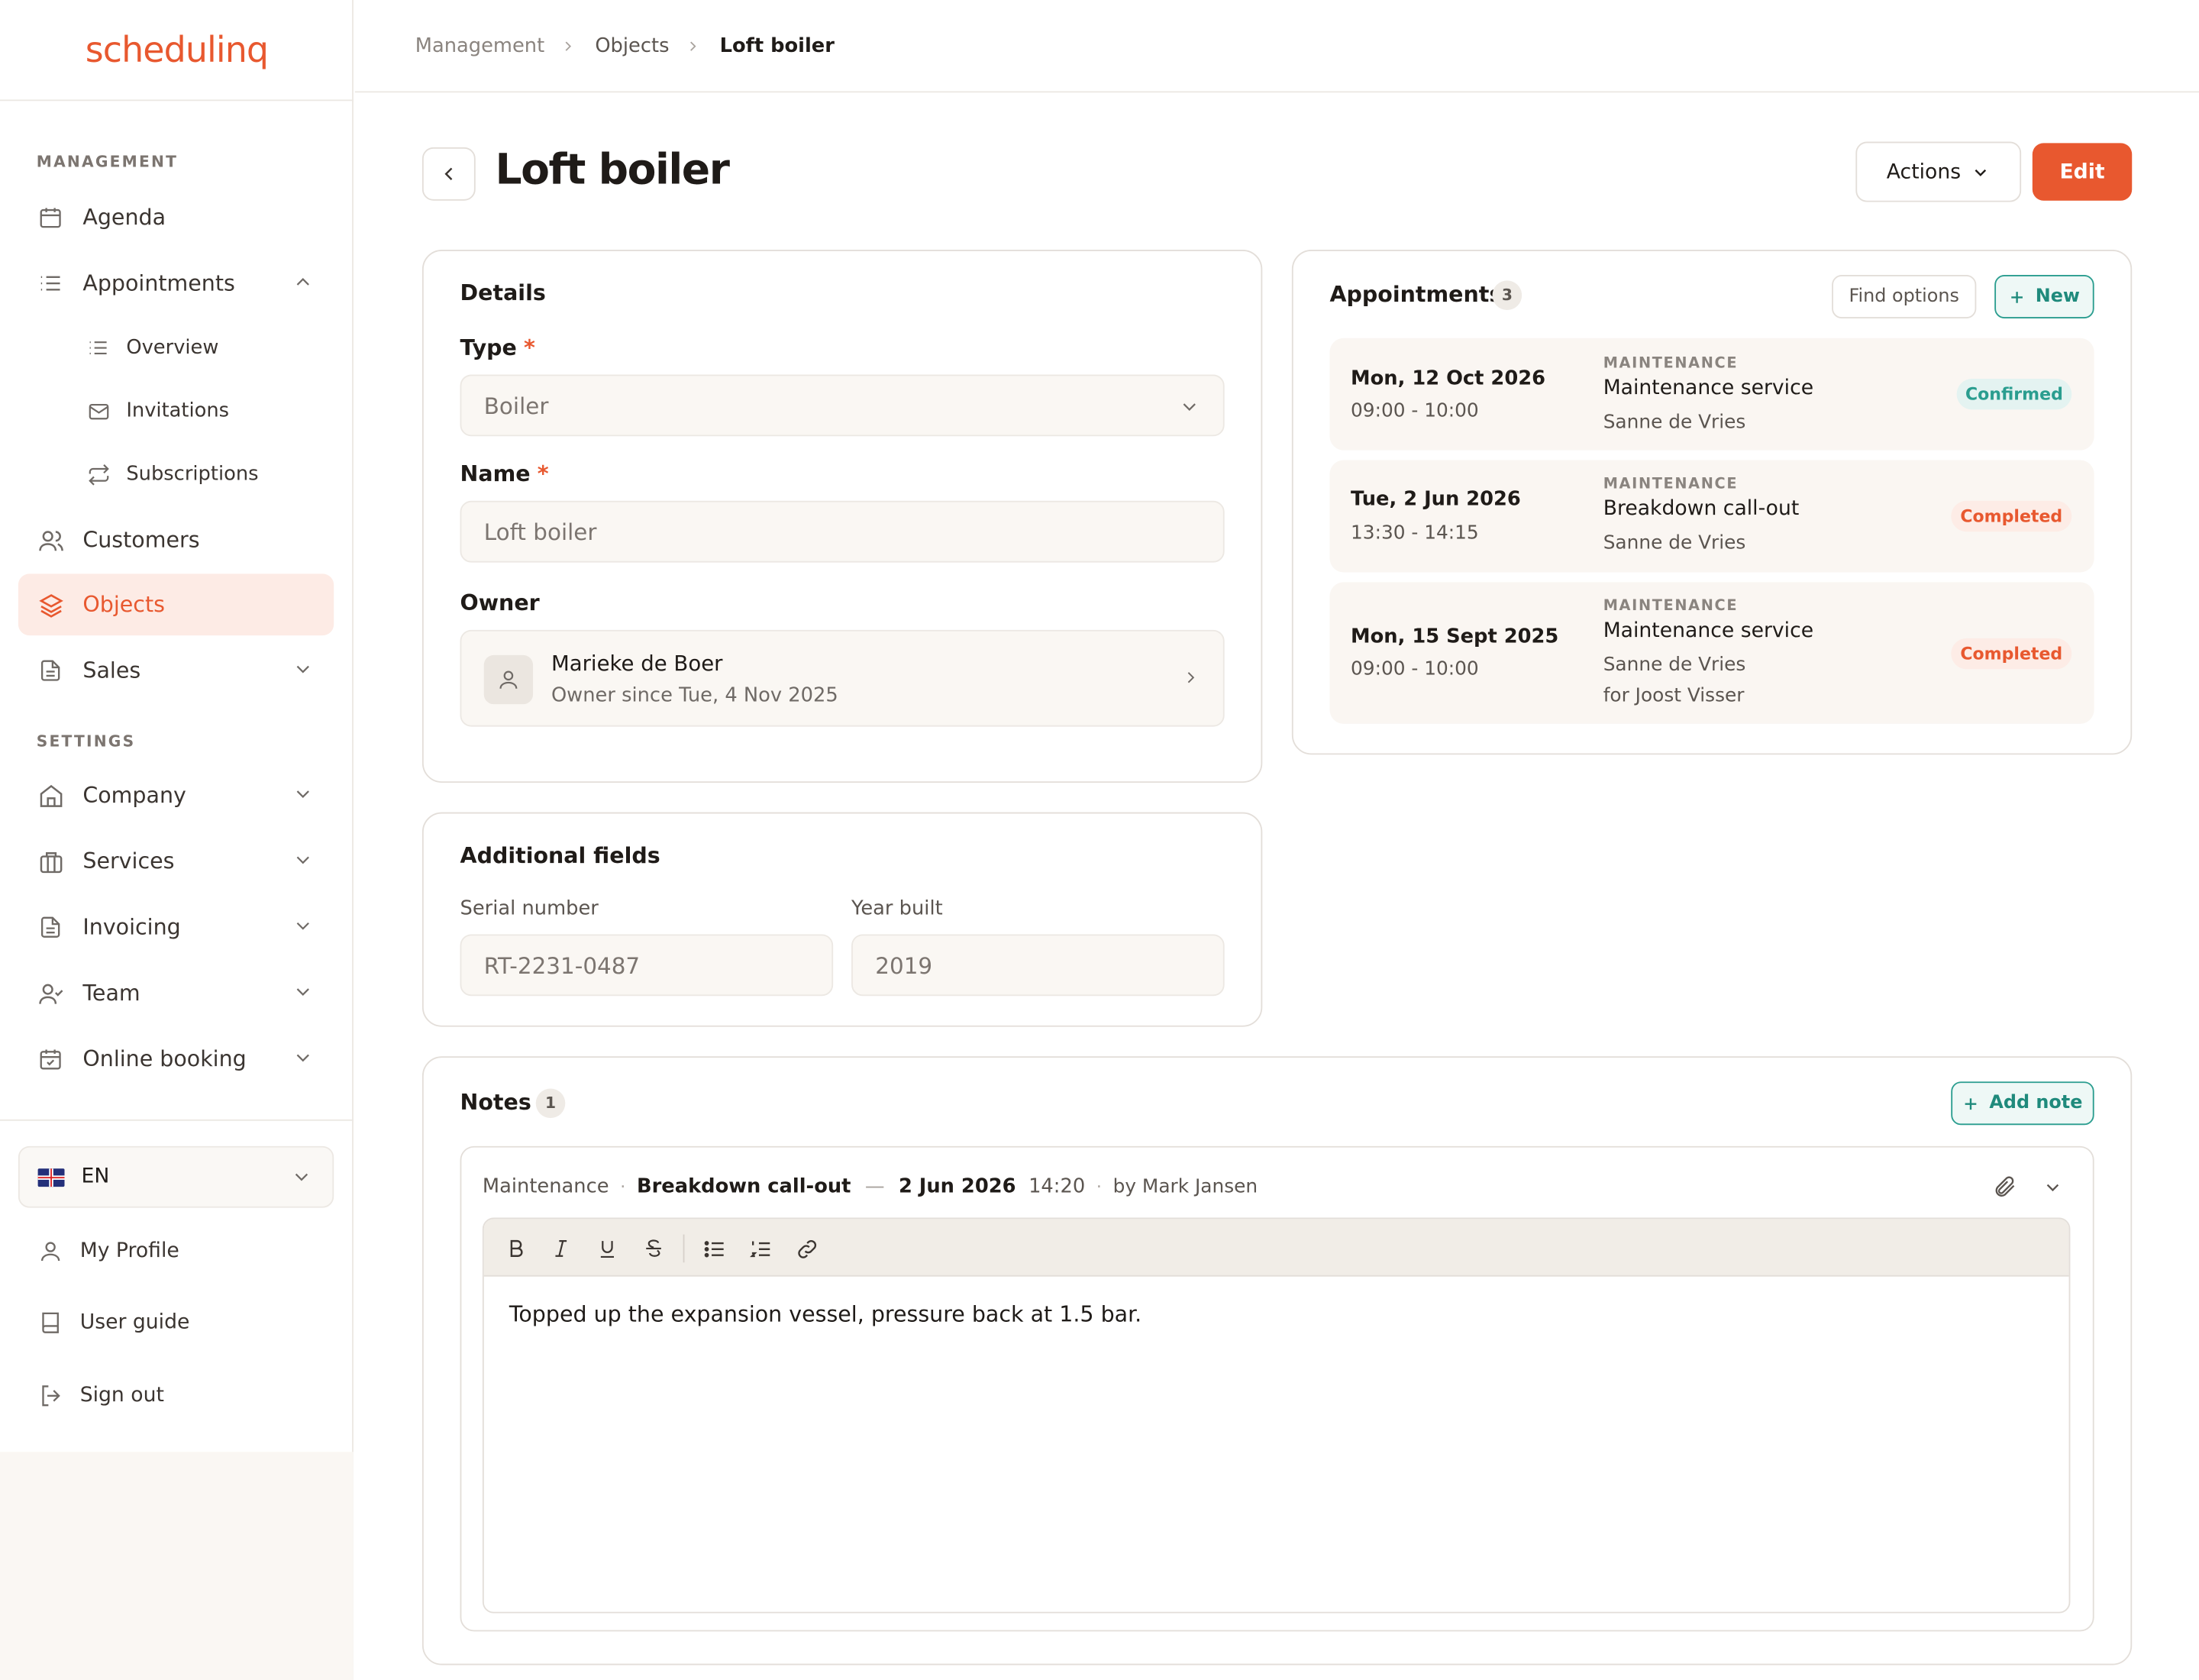 This screenshot has width=2199, height=1680. I want to click on add-note-button: Add note, so click(2023, 1103).